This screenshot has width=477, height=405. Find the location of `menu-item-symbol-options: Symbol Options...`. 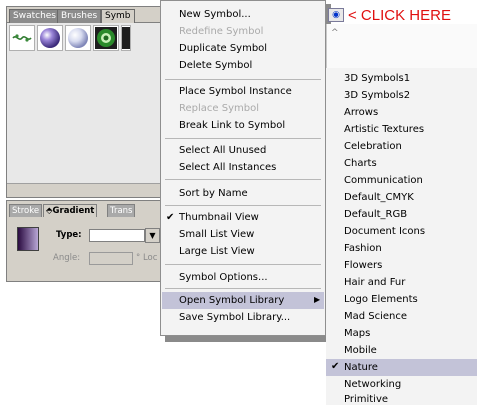

menu-item-symbol-options: Symbol Options... is located at coordinates (223, 277).